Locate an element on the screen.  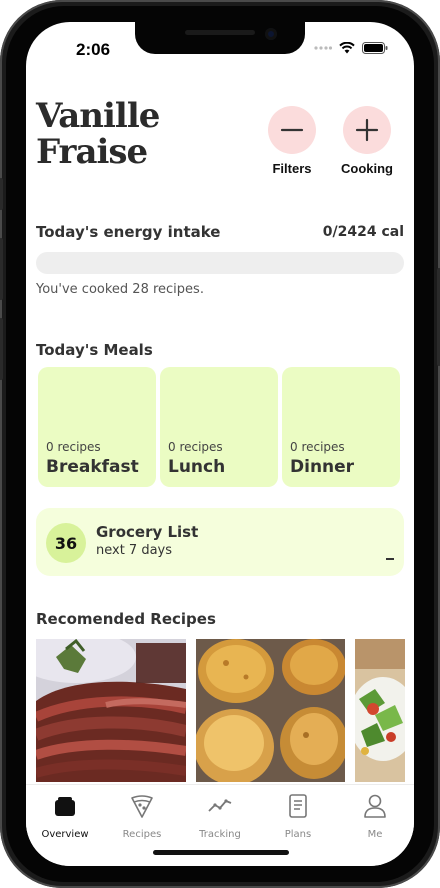
steak-image is located at coordinates (111, 710).